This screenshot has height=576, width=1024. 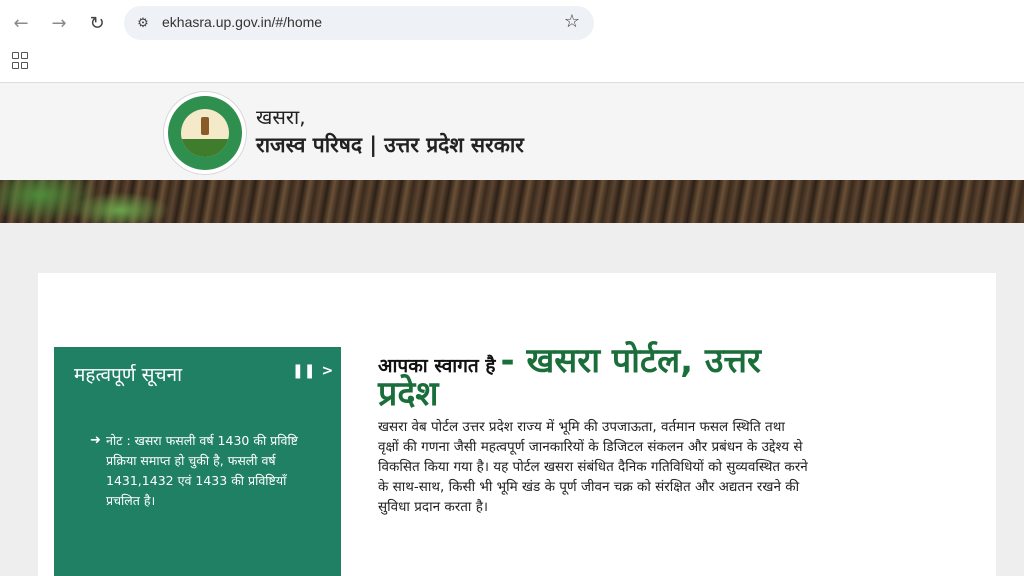 What do you see at coordinates (327, 371) in the screenshot?
I see `next-icon: >` at bounding box center [327, 371].